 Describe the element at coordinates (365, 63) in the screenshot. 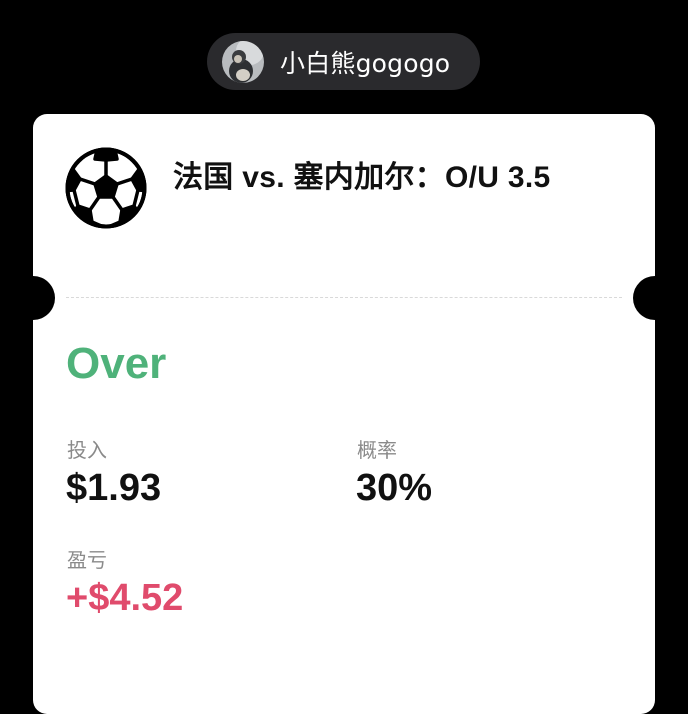

I see `username: 小白熊gogogo` at that location.